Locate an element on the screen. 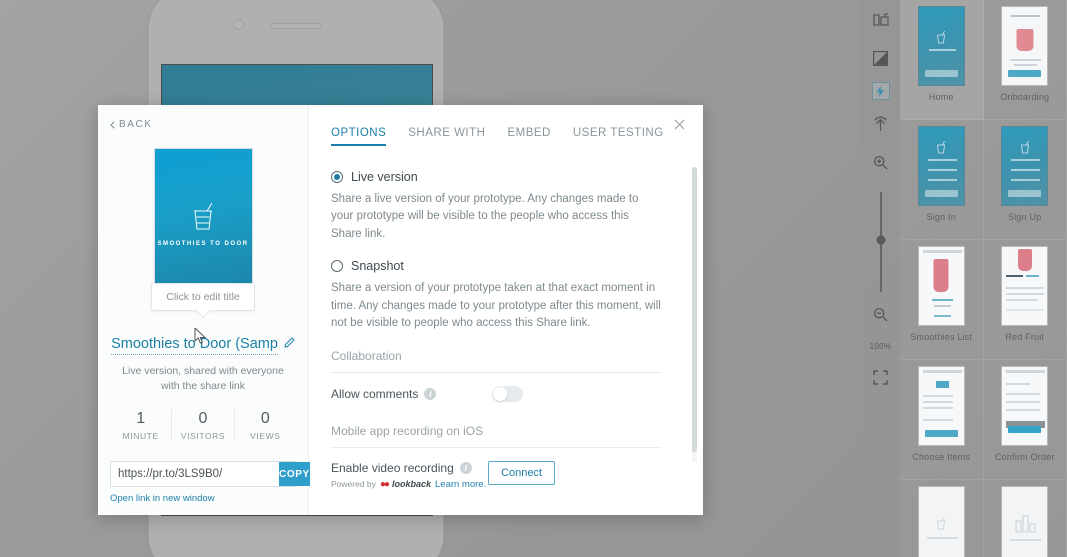 The height and width of the screenshot is (557, 1067). stat-label: VISITORS is located at coordinates (203, 436).